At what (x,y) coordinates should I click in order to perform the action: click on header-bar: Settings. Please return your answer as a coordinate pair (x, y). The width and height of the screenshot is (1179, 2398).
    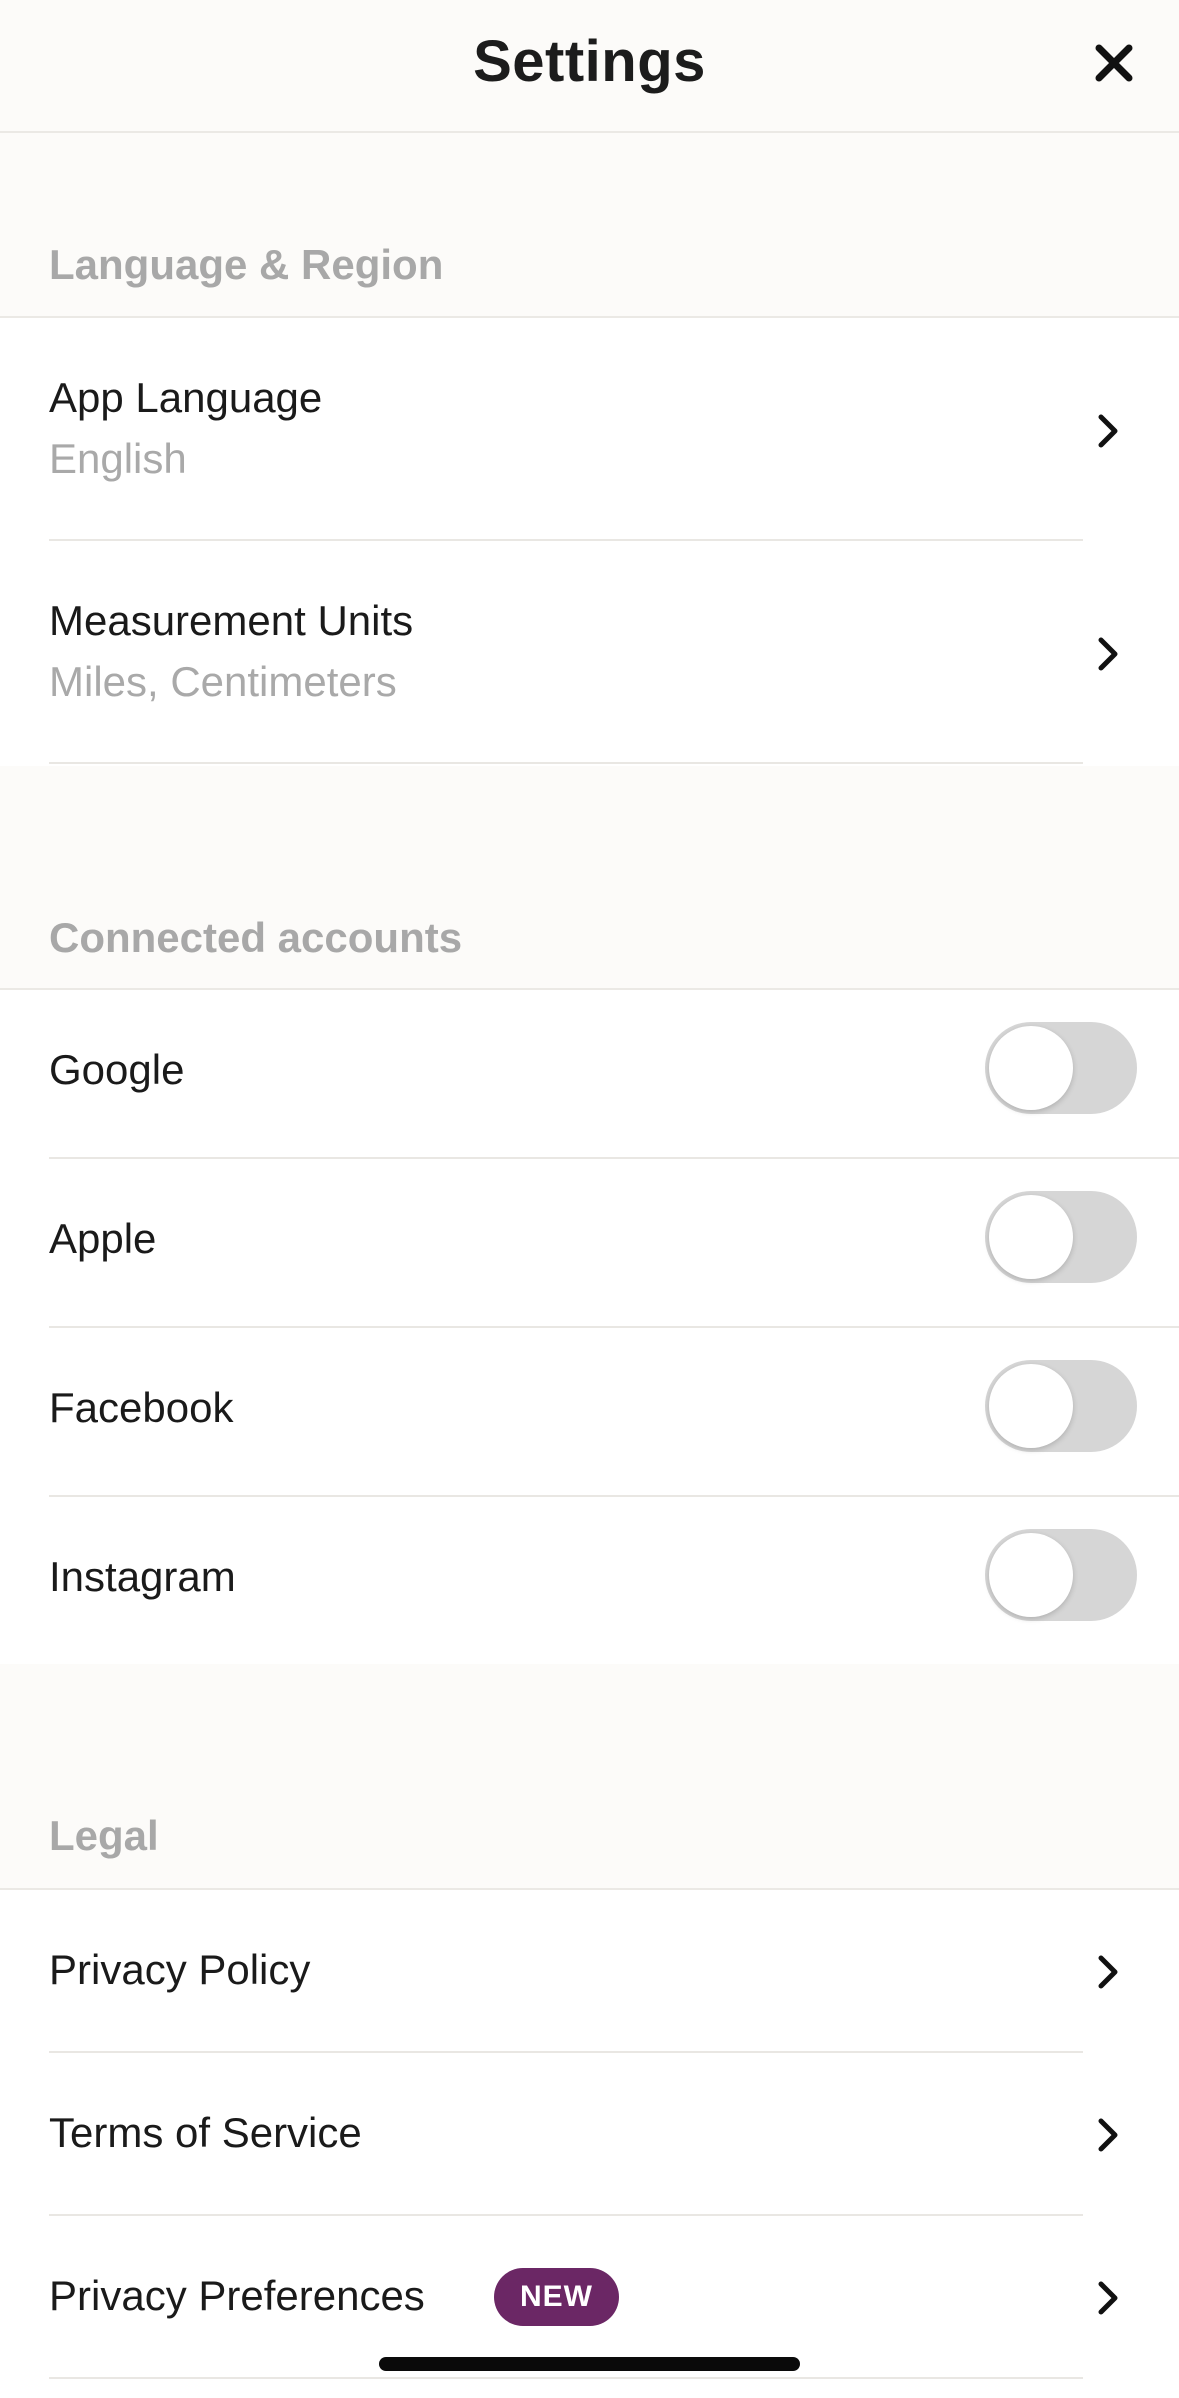
    Looking at the image, I should click on (589, 66).